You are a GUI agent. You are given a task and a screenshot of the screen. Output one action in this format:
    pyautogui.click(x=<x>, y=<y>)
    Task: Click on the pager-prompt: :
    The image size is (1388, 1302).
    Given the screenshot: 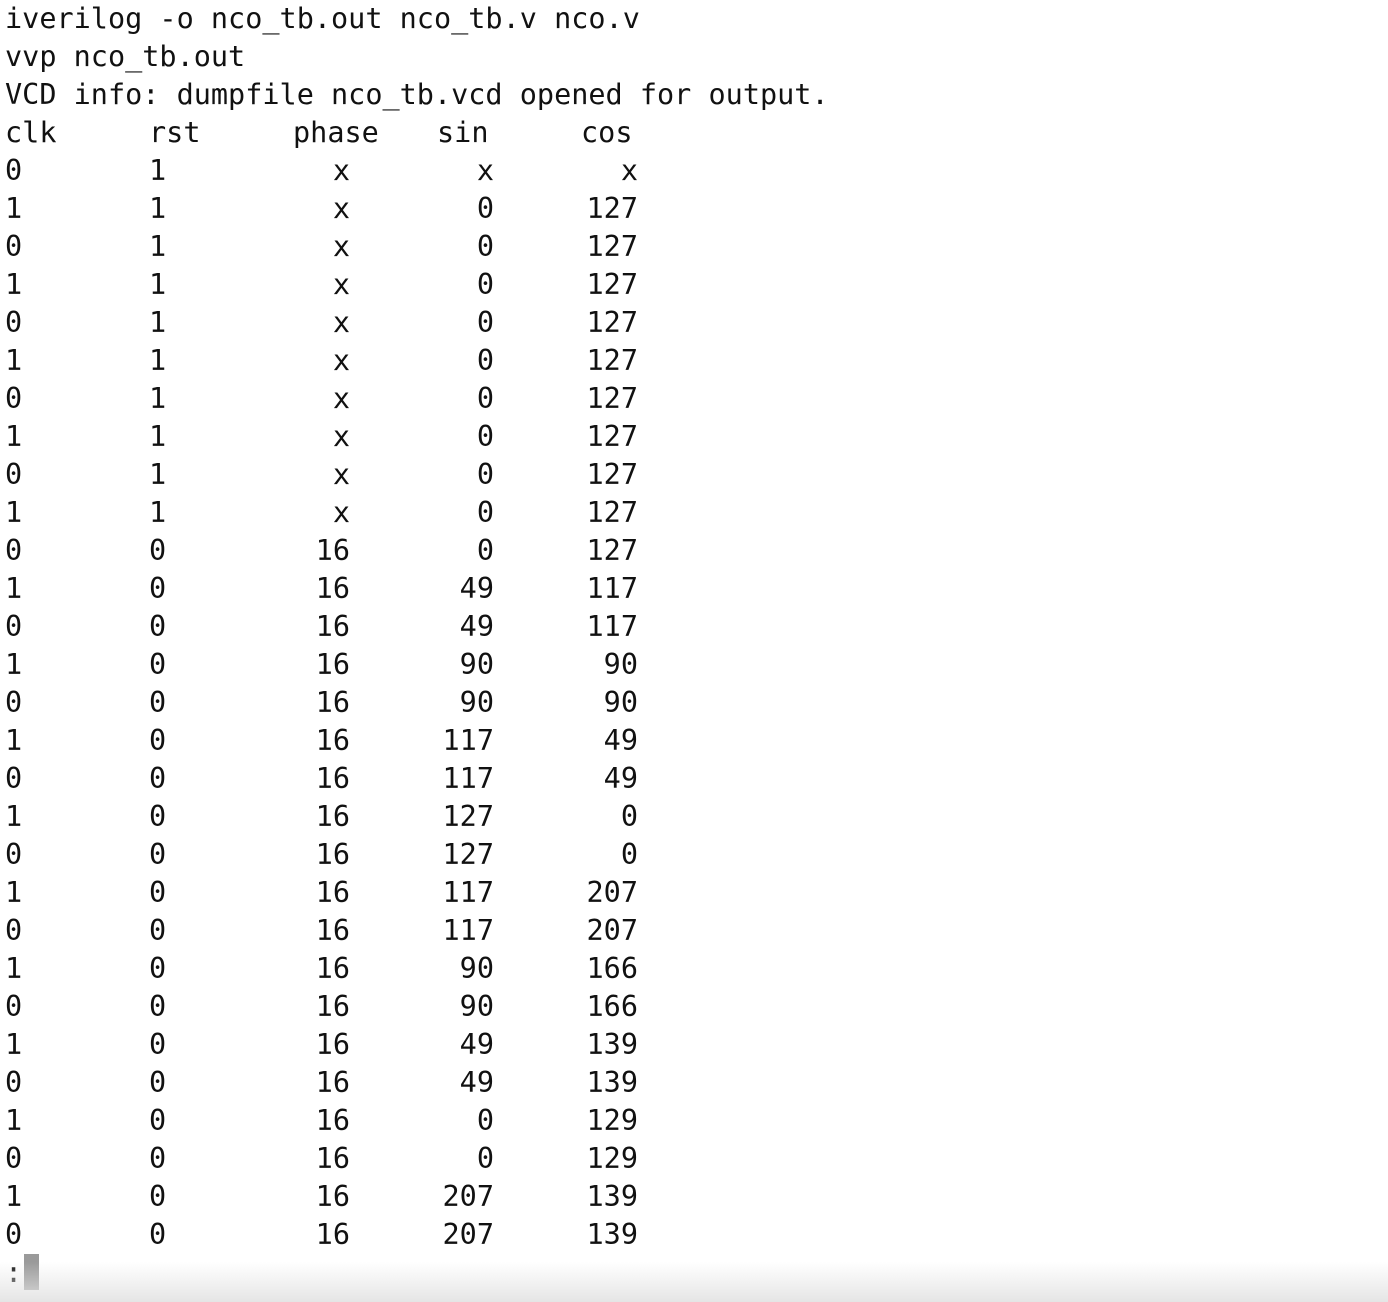 What is the action you would take?
    pyautogui.click(x=22, y=1273)
    